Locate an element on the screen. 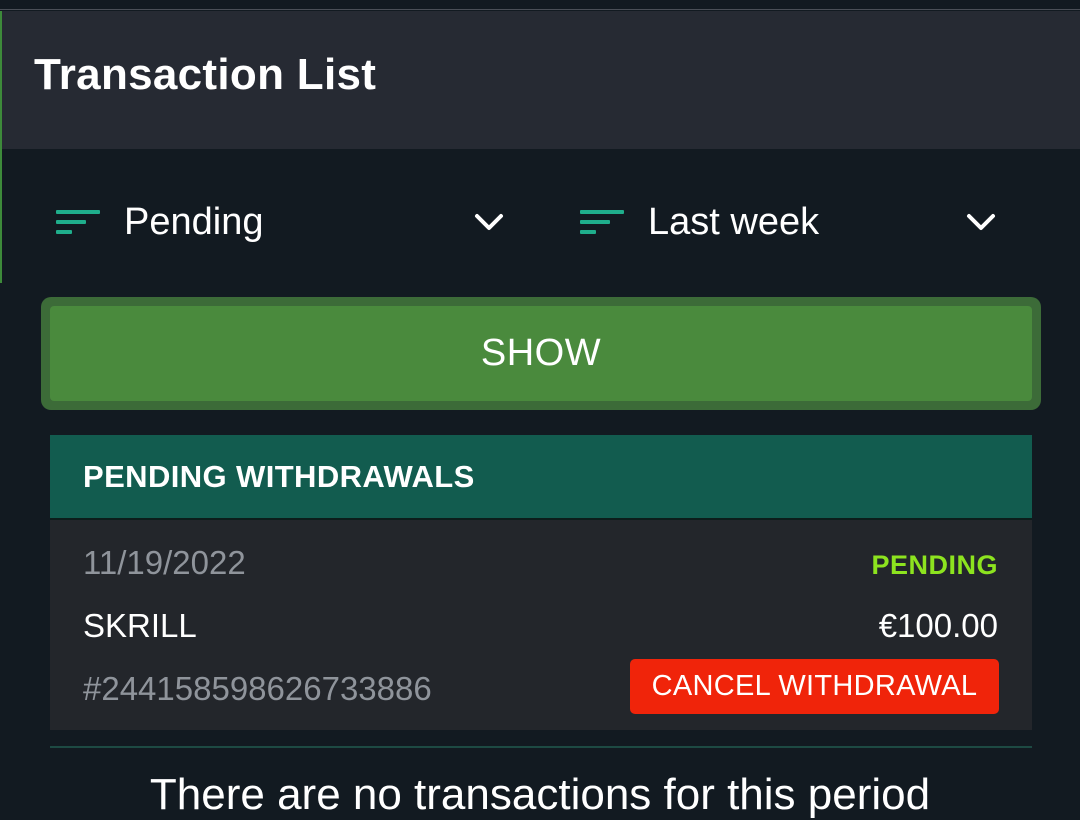 This screenshot has height=820, width=1080. period-filter-dropdown: Last week is located at coordinates (788, 222).